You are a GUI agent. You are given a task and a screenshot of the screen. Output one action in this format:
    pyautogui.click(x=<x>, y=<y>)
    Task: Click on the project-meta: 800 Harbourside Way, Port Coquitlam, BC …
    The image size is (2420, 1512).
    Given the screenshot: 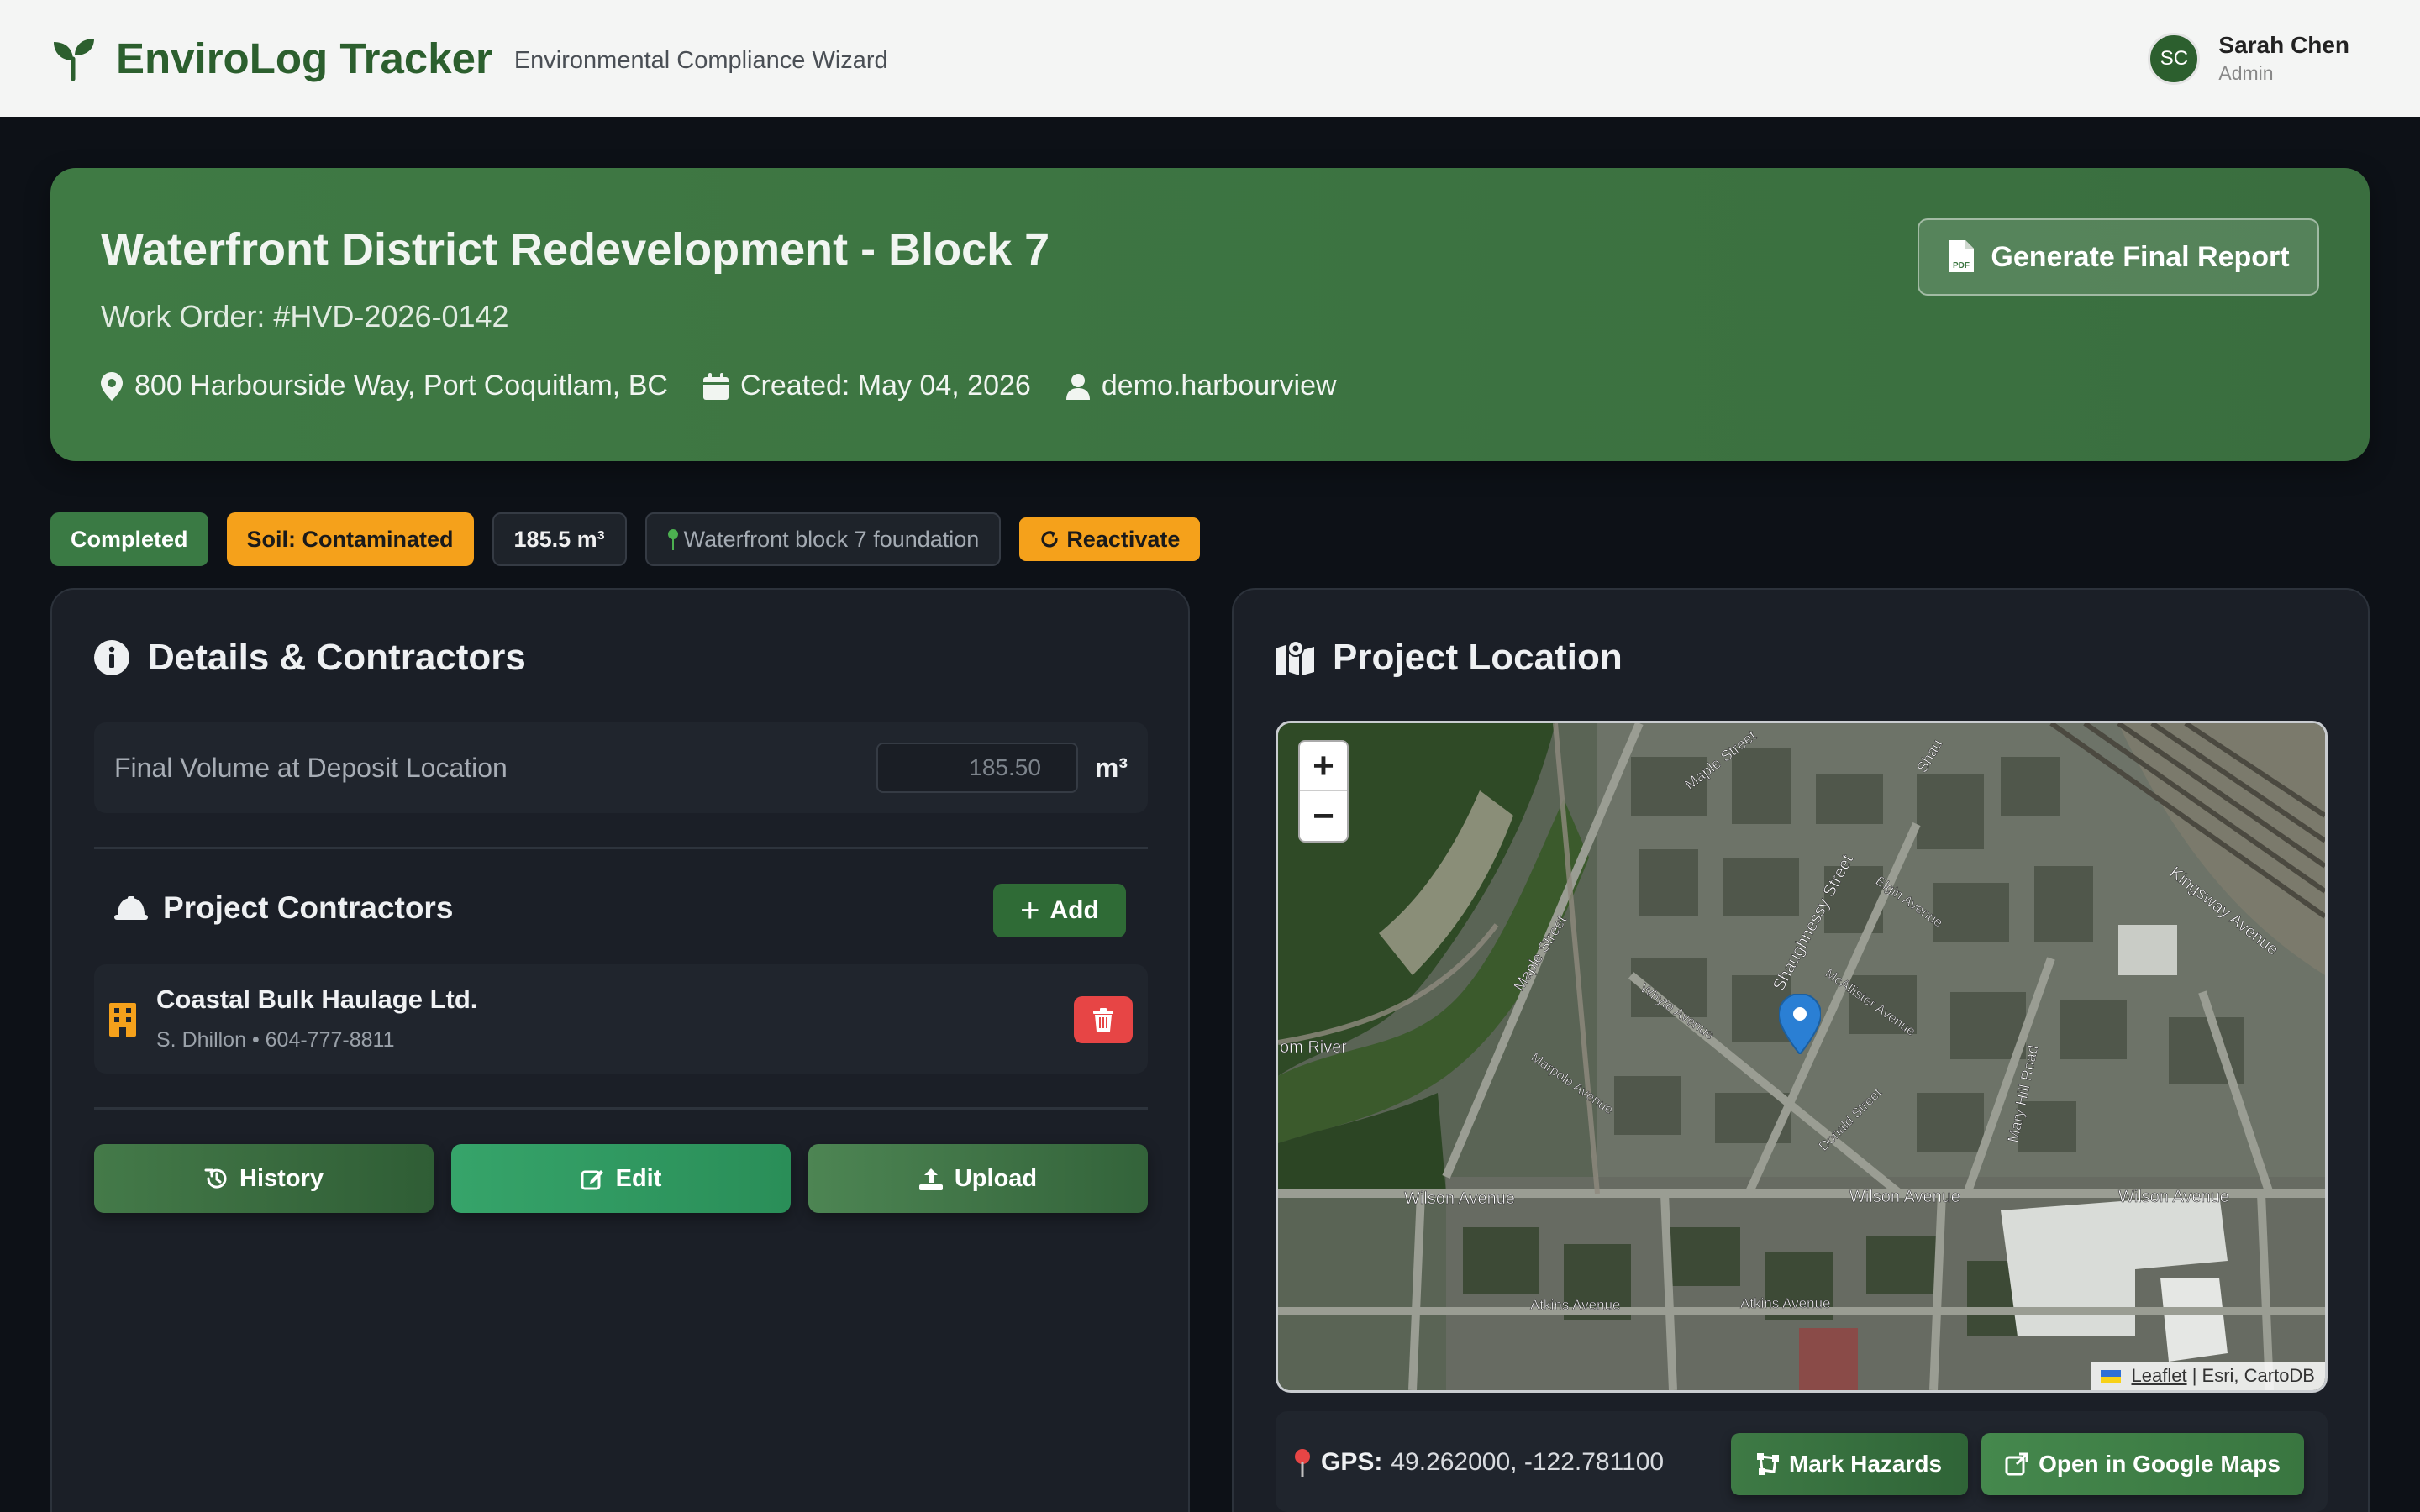 What is the action you would take?
    pyautogui.click(x=1210, y=386)
    